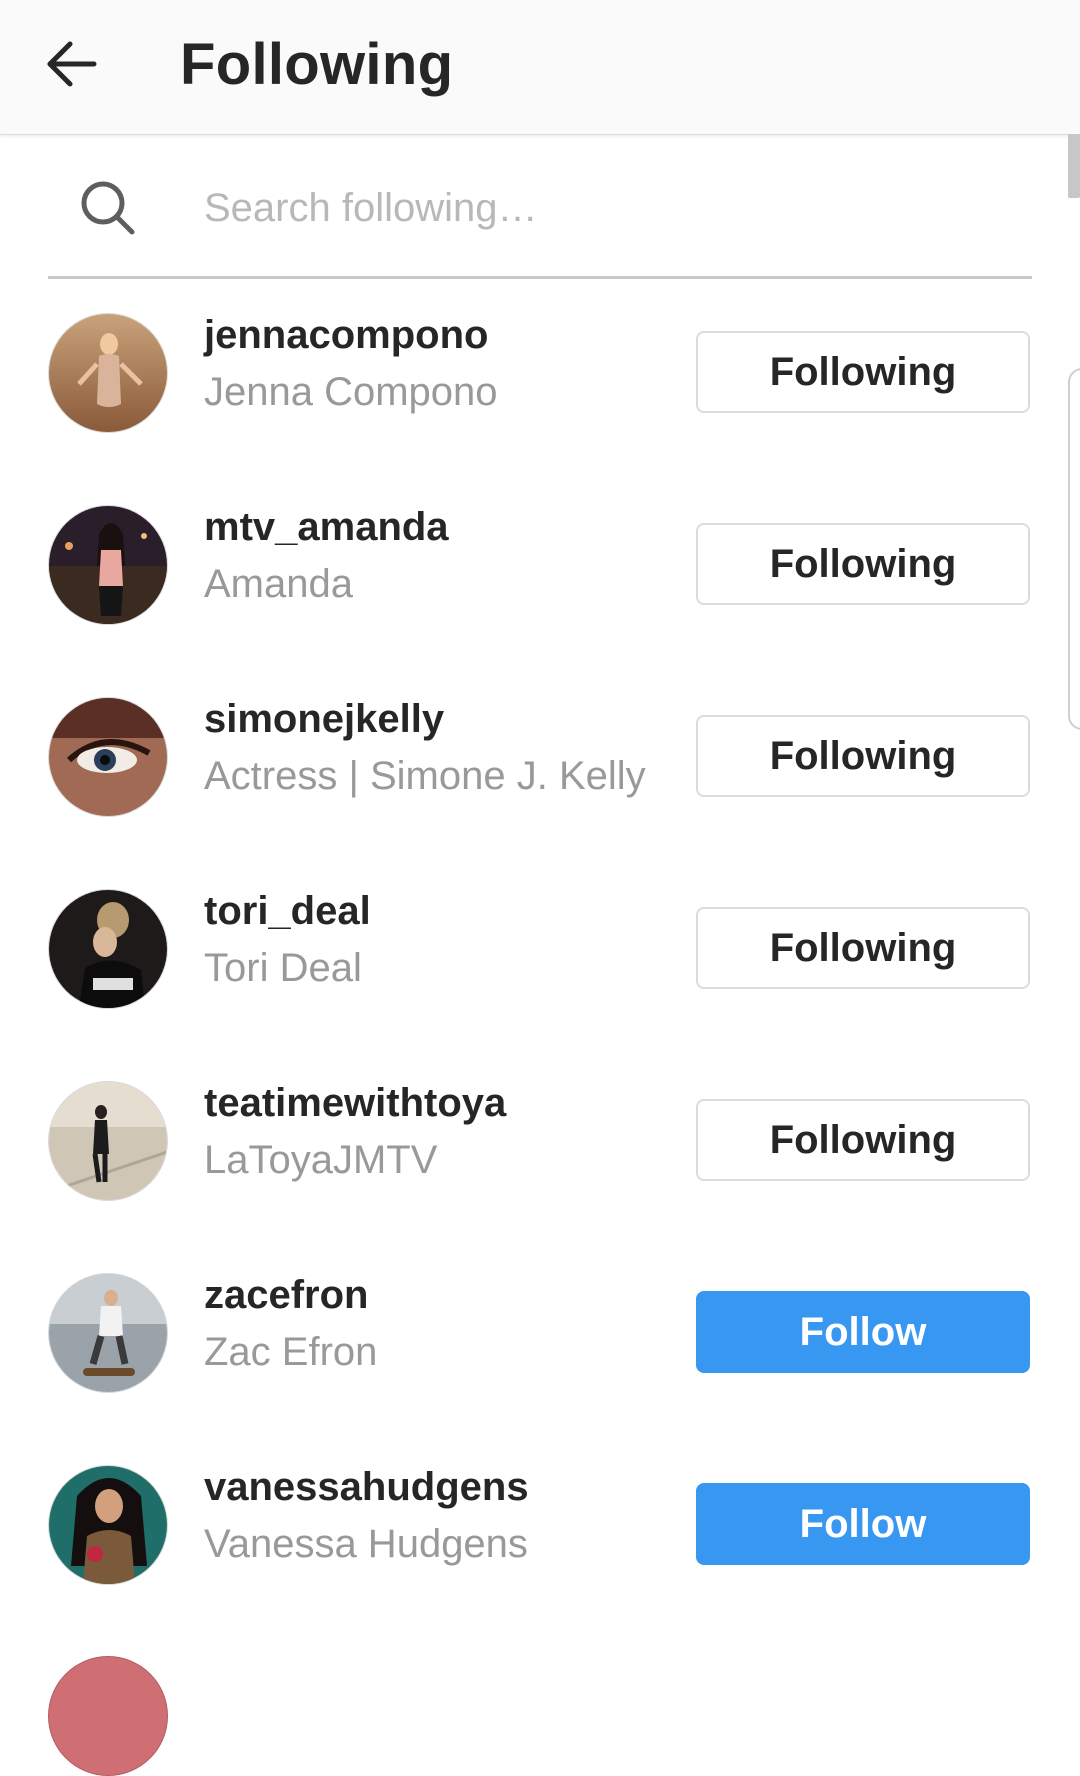  I want to click on username: zacefron, so click(439, 1295).